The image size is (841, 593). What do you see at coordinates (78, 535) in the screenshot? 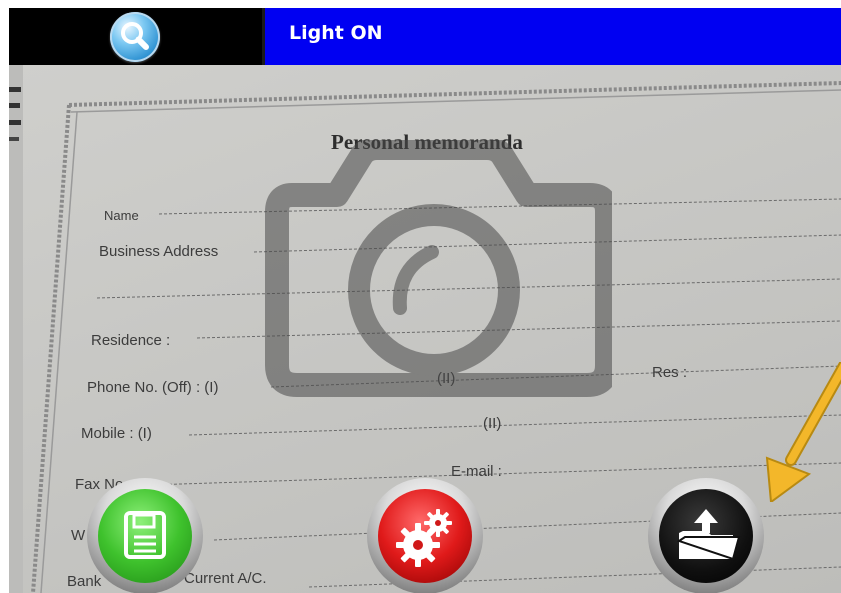
I see `doc-w-label: W` at bounding box center [78, 535].